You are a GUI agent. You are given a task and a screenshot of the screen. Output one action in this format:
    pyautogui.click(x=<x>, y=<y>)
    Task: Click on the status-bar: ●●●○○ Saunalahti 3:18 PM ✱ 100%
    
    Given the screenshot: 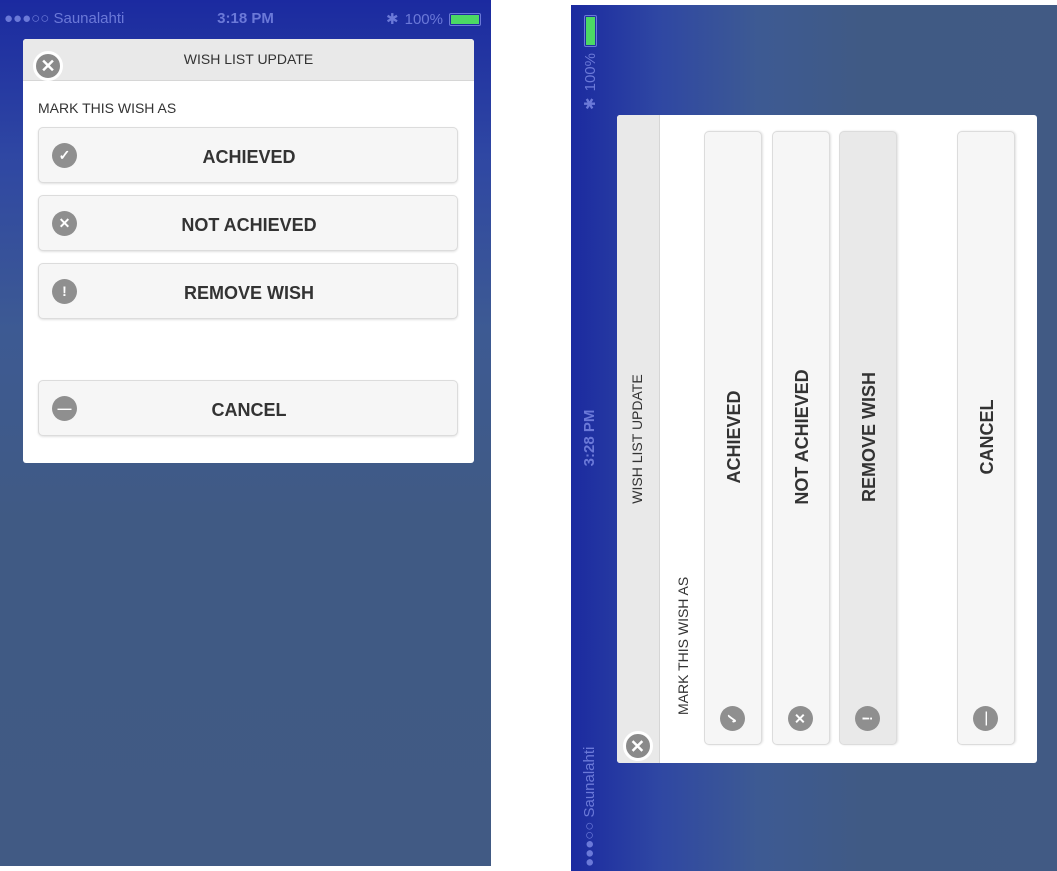 What is the action you would take?
    pyautogui.click(x=245, y=19)
    